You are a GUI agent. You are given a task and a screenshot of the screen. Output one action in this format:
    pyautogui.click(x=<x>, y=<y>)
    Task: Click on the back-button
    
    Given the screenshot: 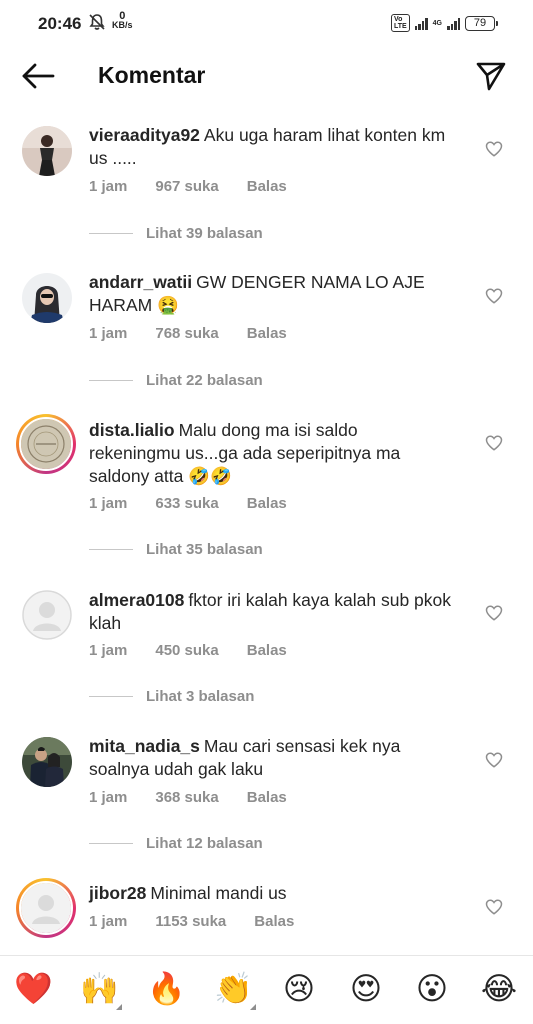 What is the action you would take?
    pyautogui.click(x=38, y=76)
    